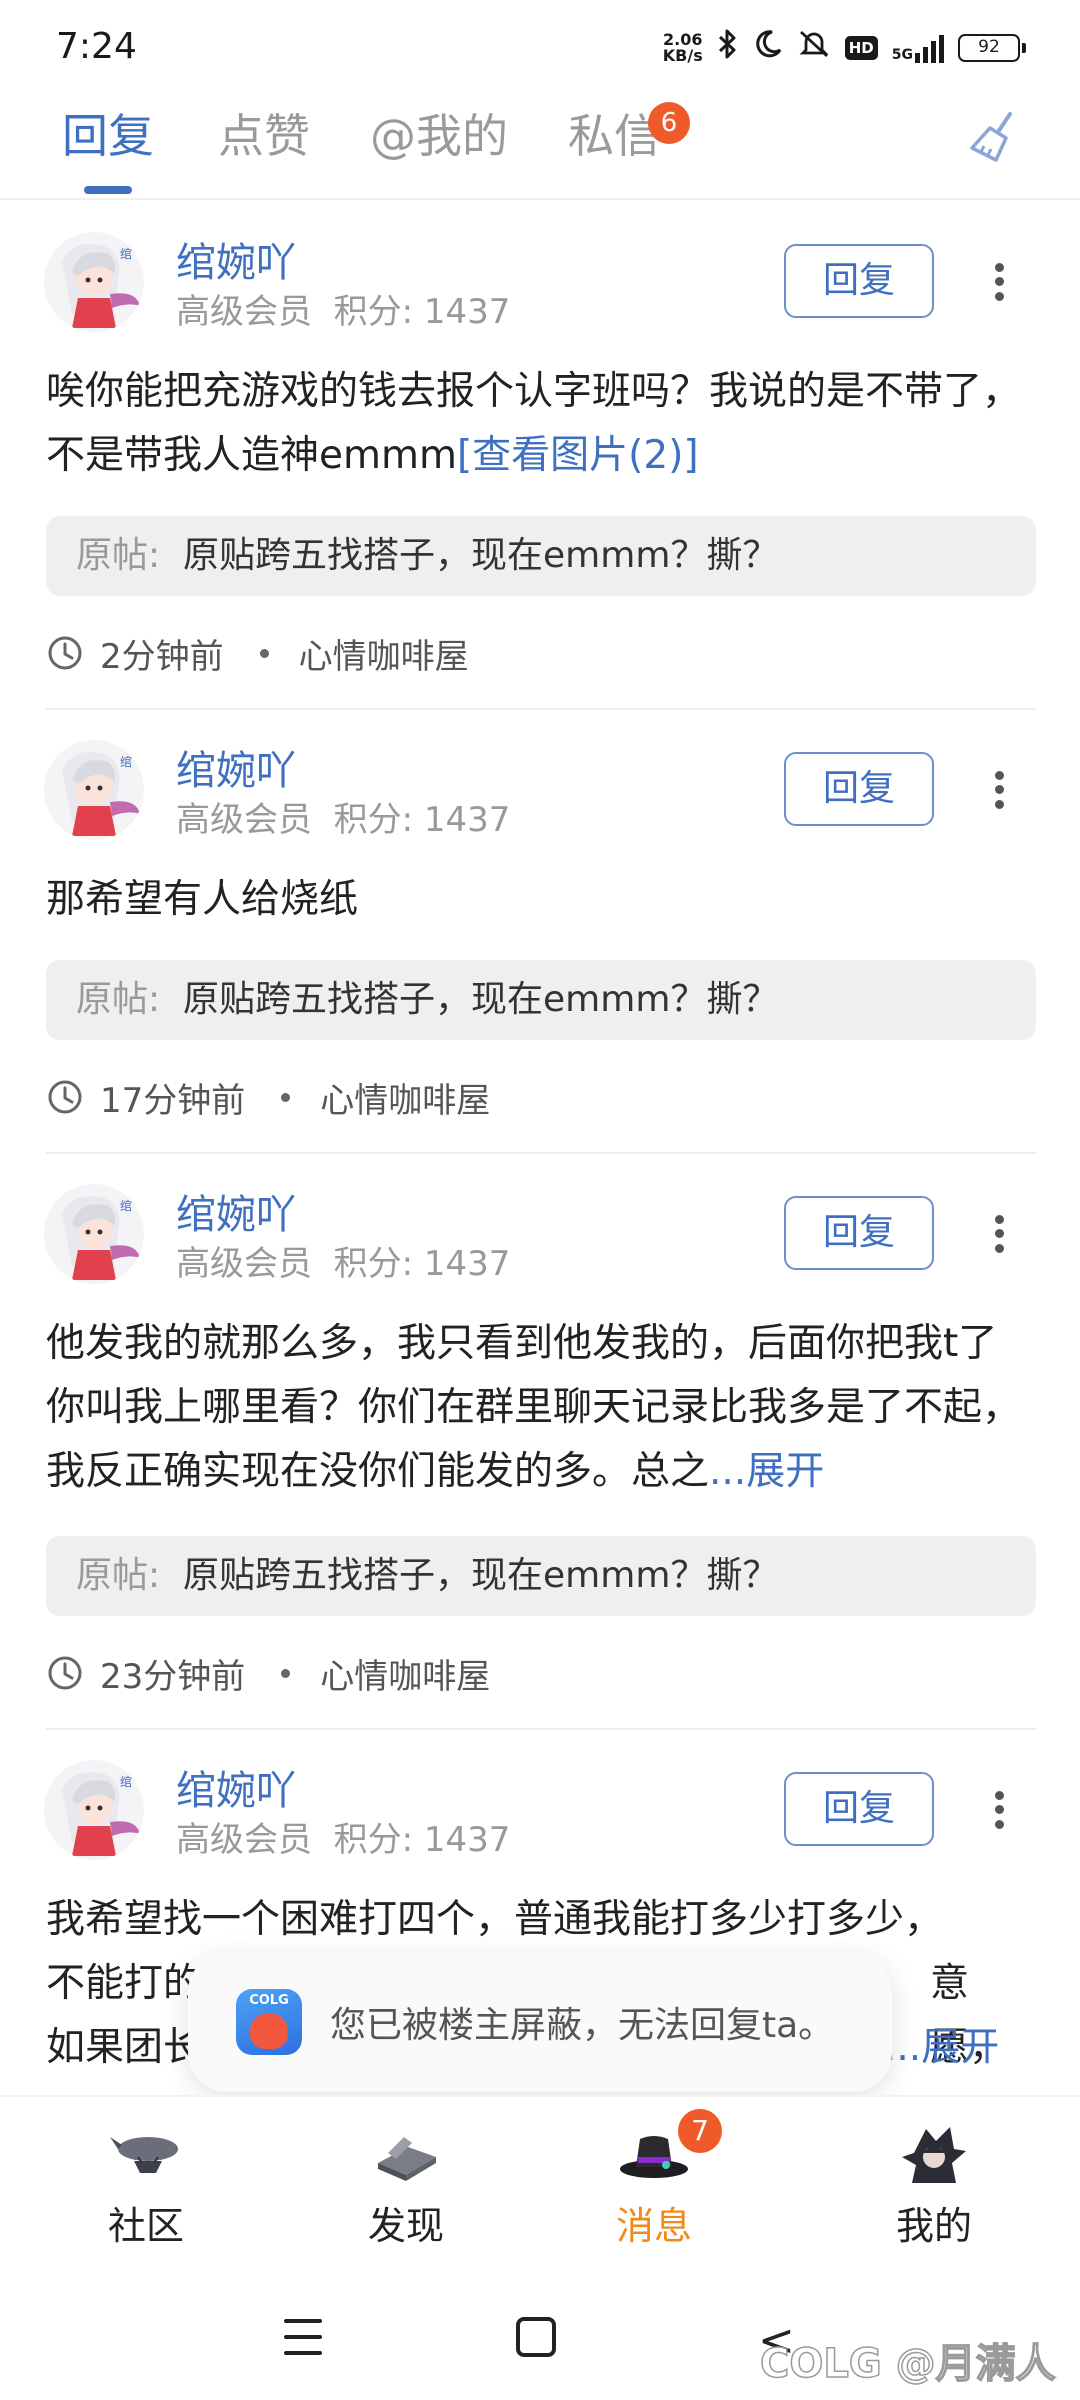  What do you see at coordinates (994, 138) in the screenshot?
I see `clear-broom-icon` at bounding box center [994, 138].